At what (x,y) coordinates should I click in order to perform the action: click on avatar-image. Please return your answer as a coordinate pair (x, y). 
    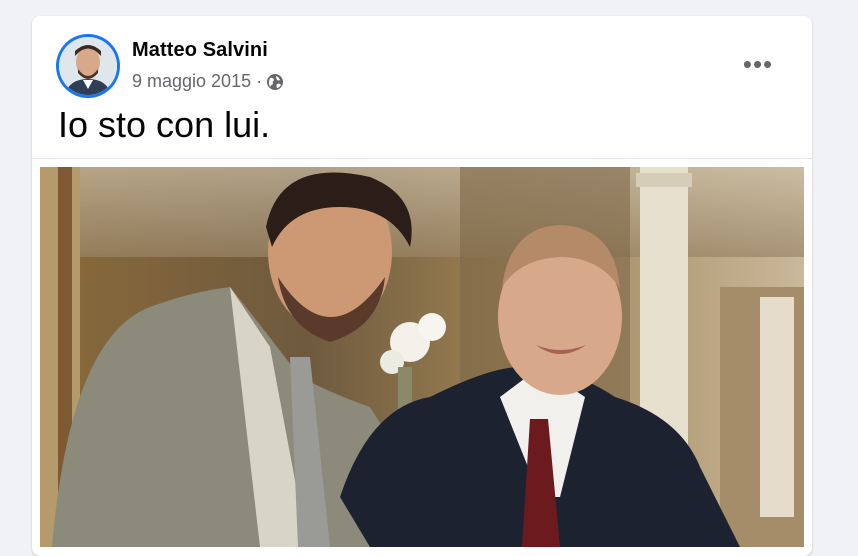
    Looking at the image, I should click on (88, 66).